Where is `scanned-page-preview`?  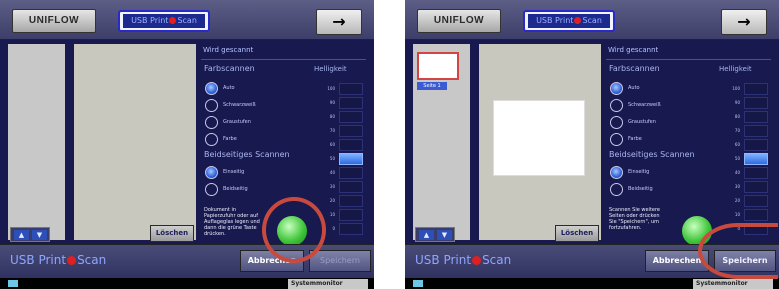 scanned-page-preview is located at coordinates (539, 138).